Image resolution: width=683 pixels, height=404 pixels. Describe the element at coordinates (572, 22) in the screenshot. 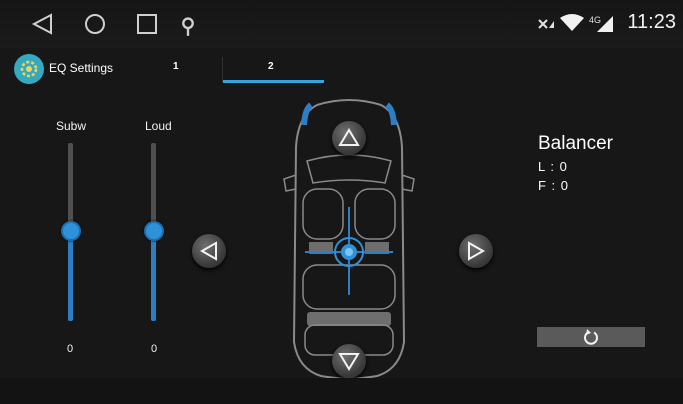

I see `wifi-icon` at that location.